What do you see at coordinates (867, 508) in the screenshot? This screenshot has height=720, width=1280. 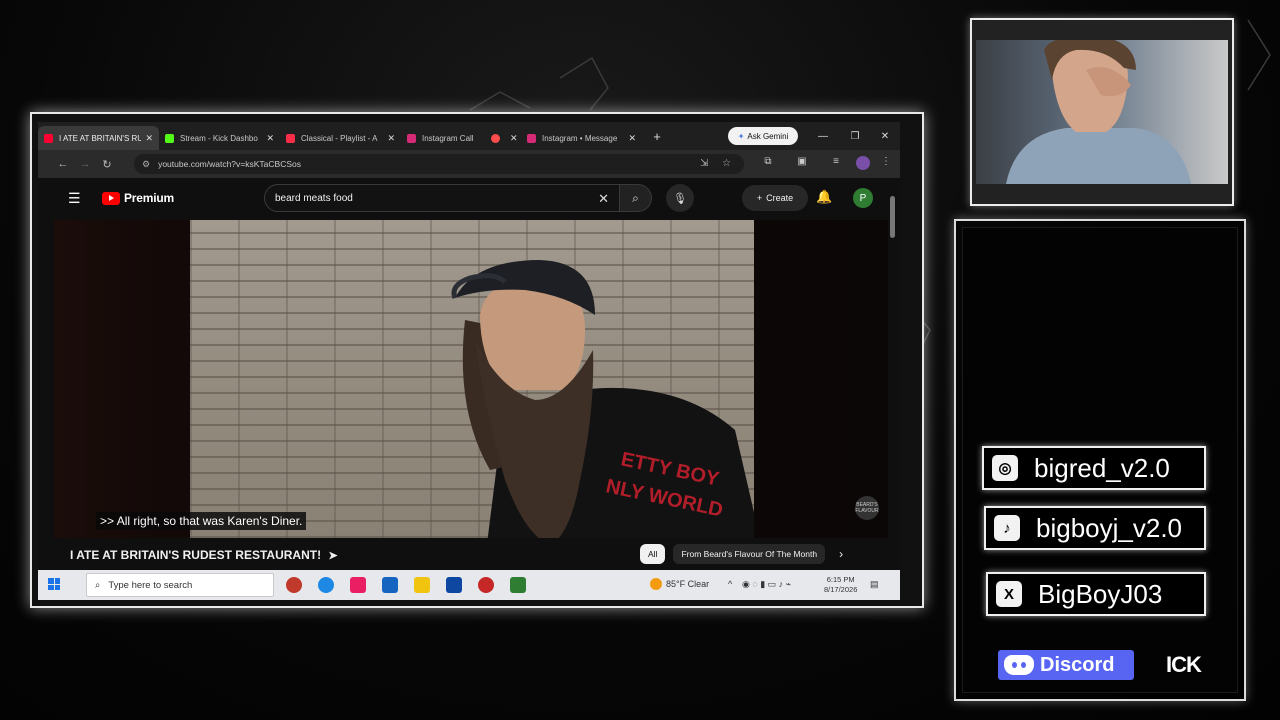 I see `channel-watermark: BEARD'S FLAVOUR` at bounding box center [867, 508].